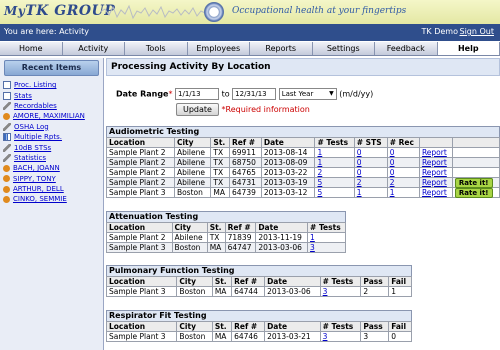  What do you see at coordinates (370, 182) in the screenshot?
I see `cell-sts: 2` at bounding box center [370, 182].